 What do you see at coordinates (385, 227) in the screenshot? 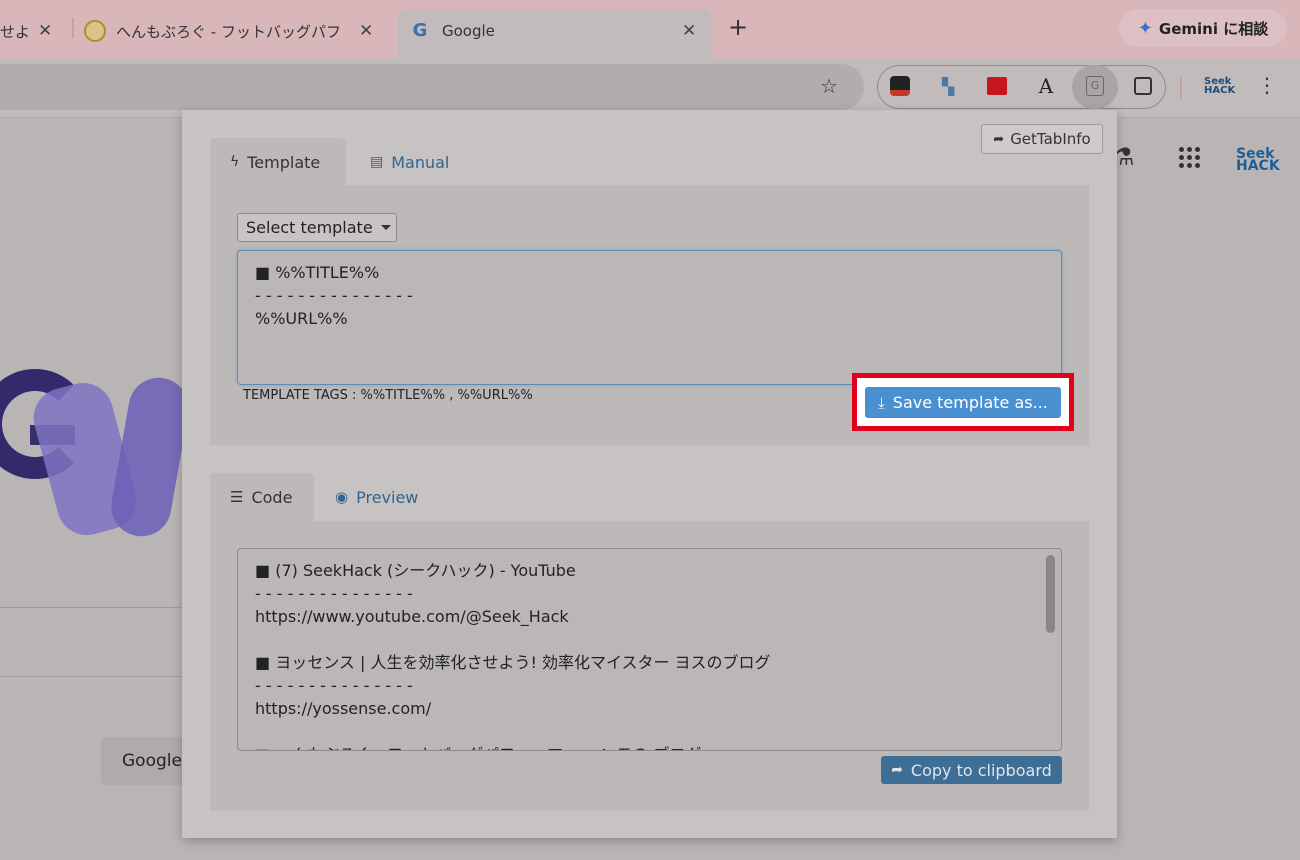
I see `caret-down-icon` at bounding box center [385, 227].